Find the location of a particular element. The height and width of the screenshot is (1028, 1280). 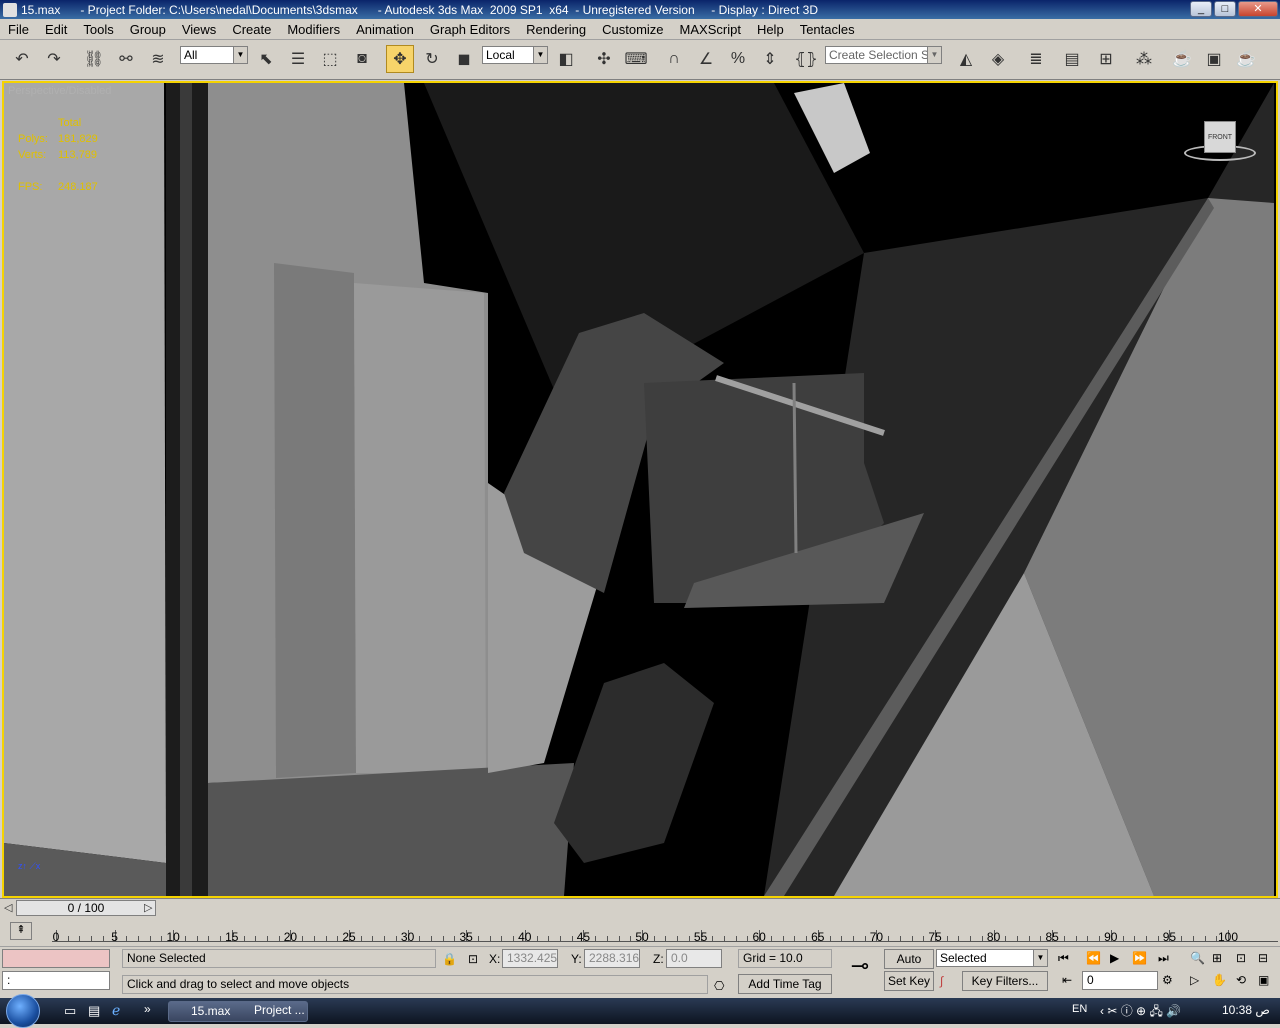

select-rotate-icon: ↻ is located at coordinates (432, 59).